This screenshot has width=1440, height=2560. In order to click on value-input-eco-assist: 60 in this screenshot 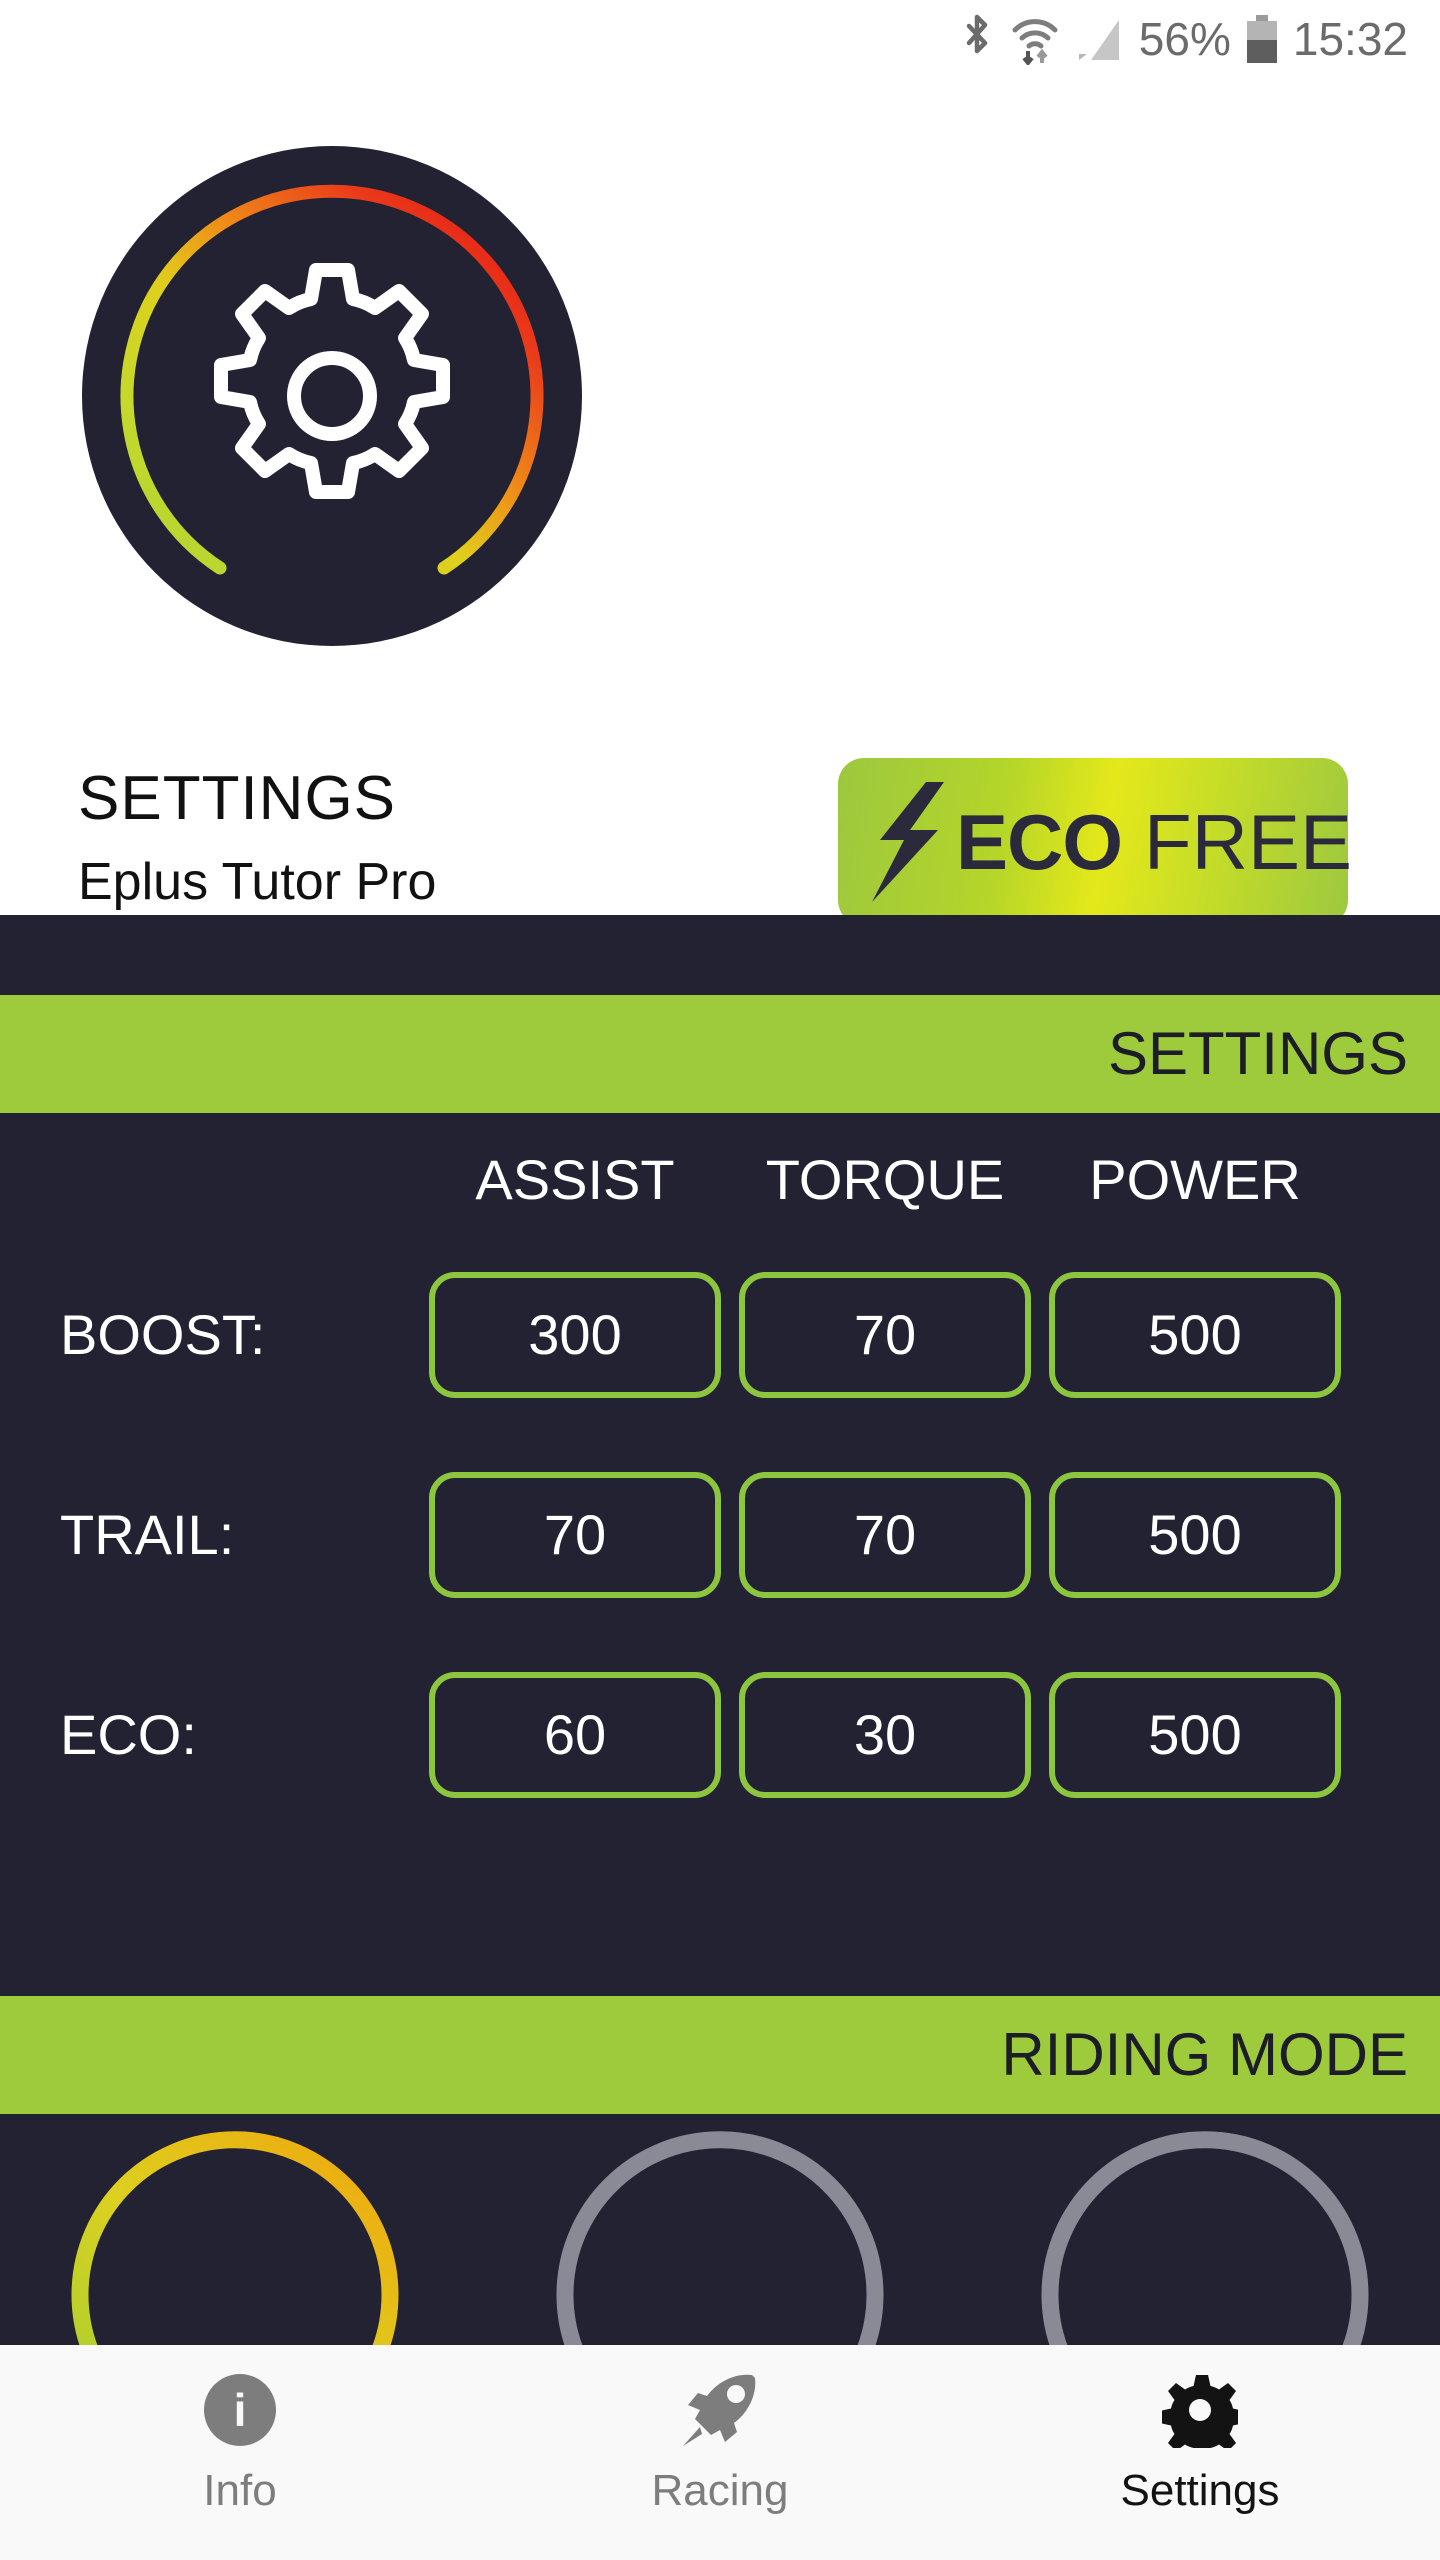, I will do `click(575, 1735)`.